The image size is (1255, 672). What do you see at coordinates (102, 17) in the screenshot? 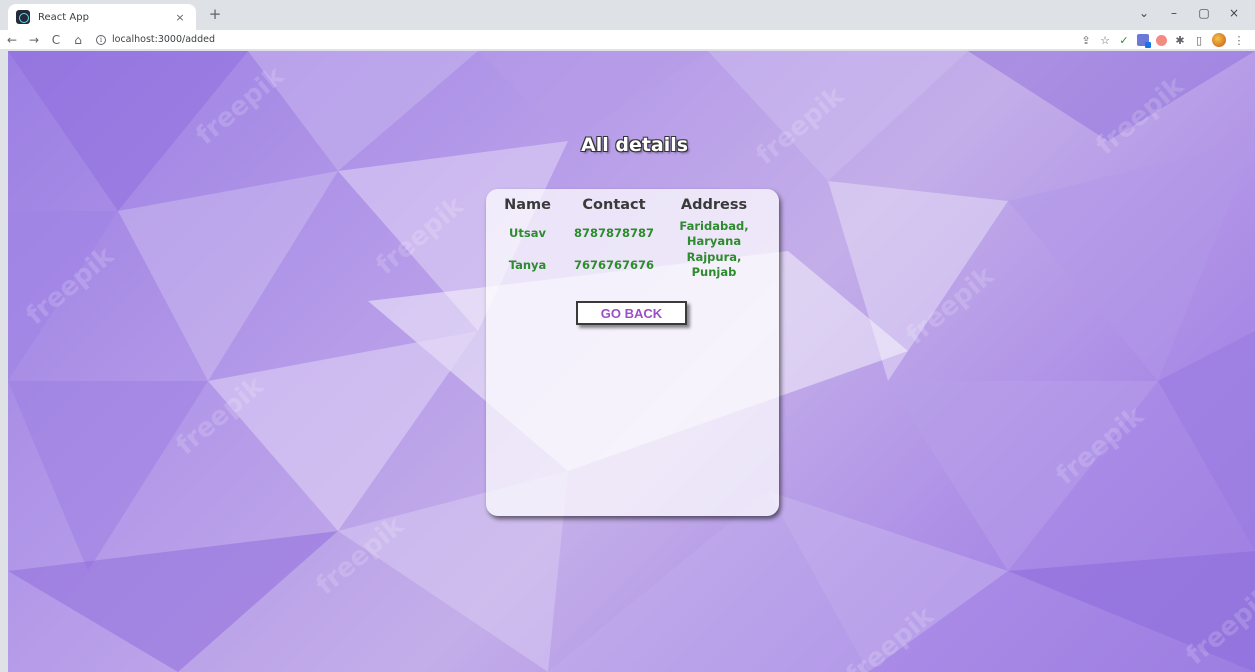
I see `browser-tab: React App ×` at bounding box center [102, 17].